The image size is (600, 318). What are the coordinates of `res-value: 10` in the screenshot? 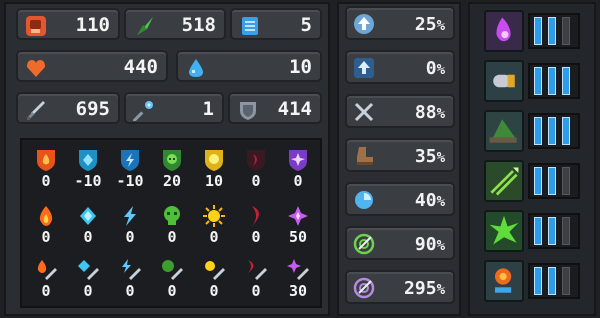 It's located at (214, 181).